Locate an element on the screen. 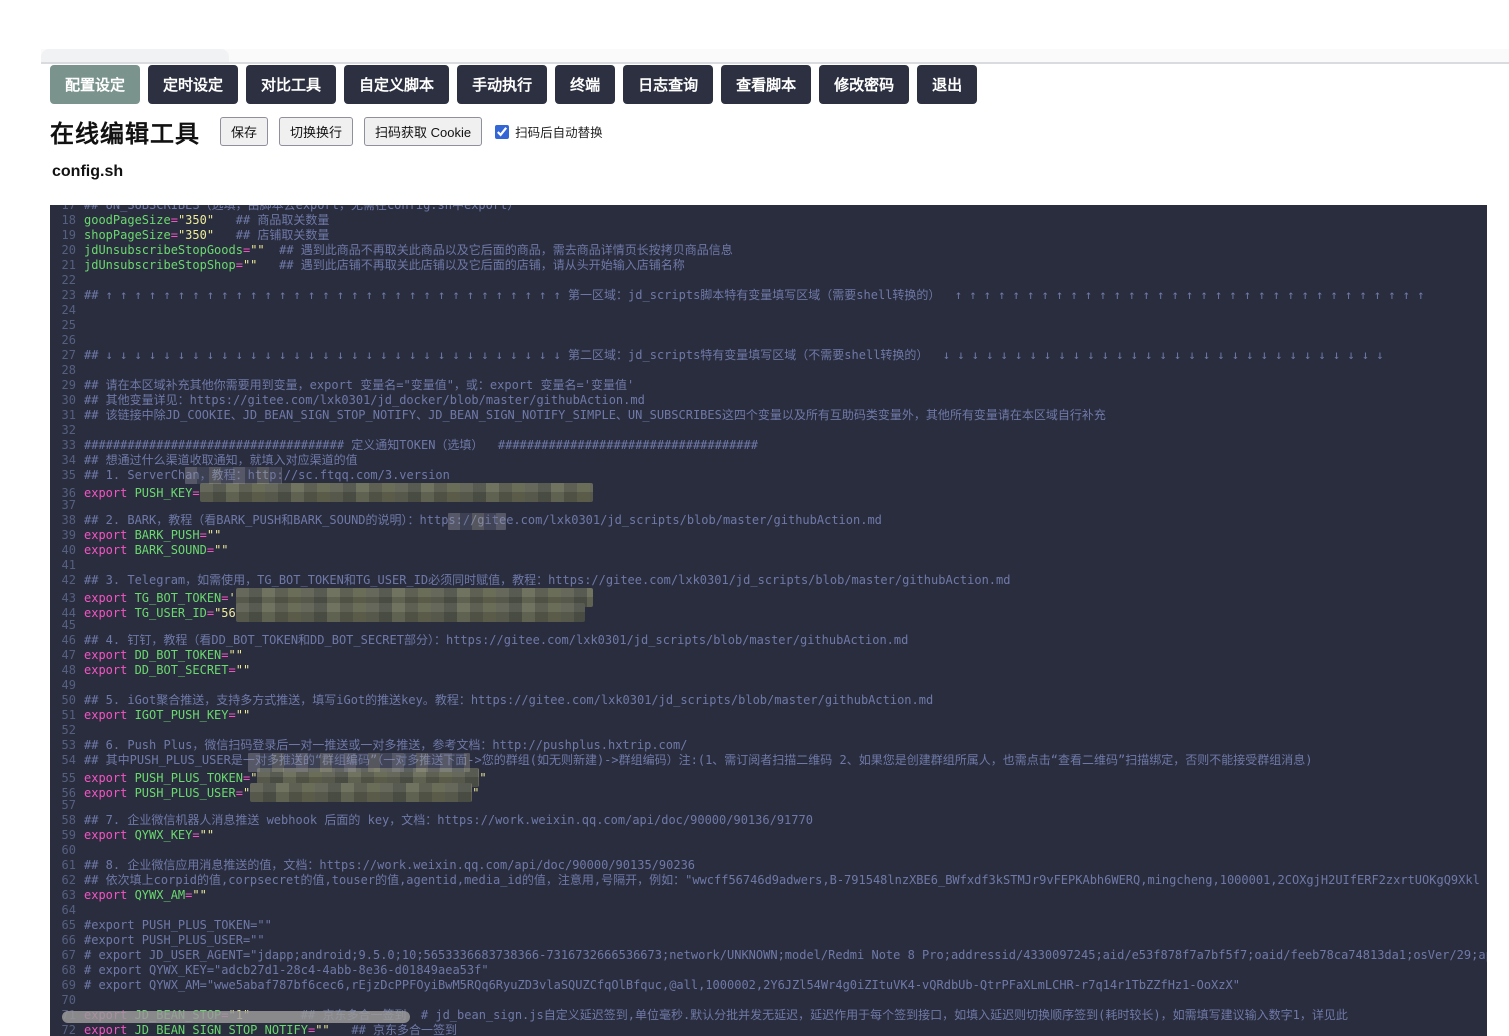 The image size is (1509, 1036). code-line-26: 26 is located at coordinates (768, 340).